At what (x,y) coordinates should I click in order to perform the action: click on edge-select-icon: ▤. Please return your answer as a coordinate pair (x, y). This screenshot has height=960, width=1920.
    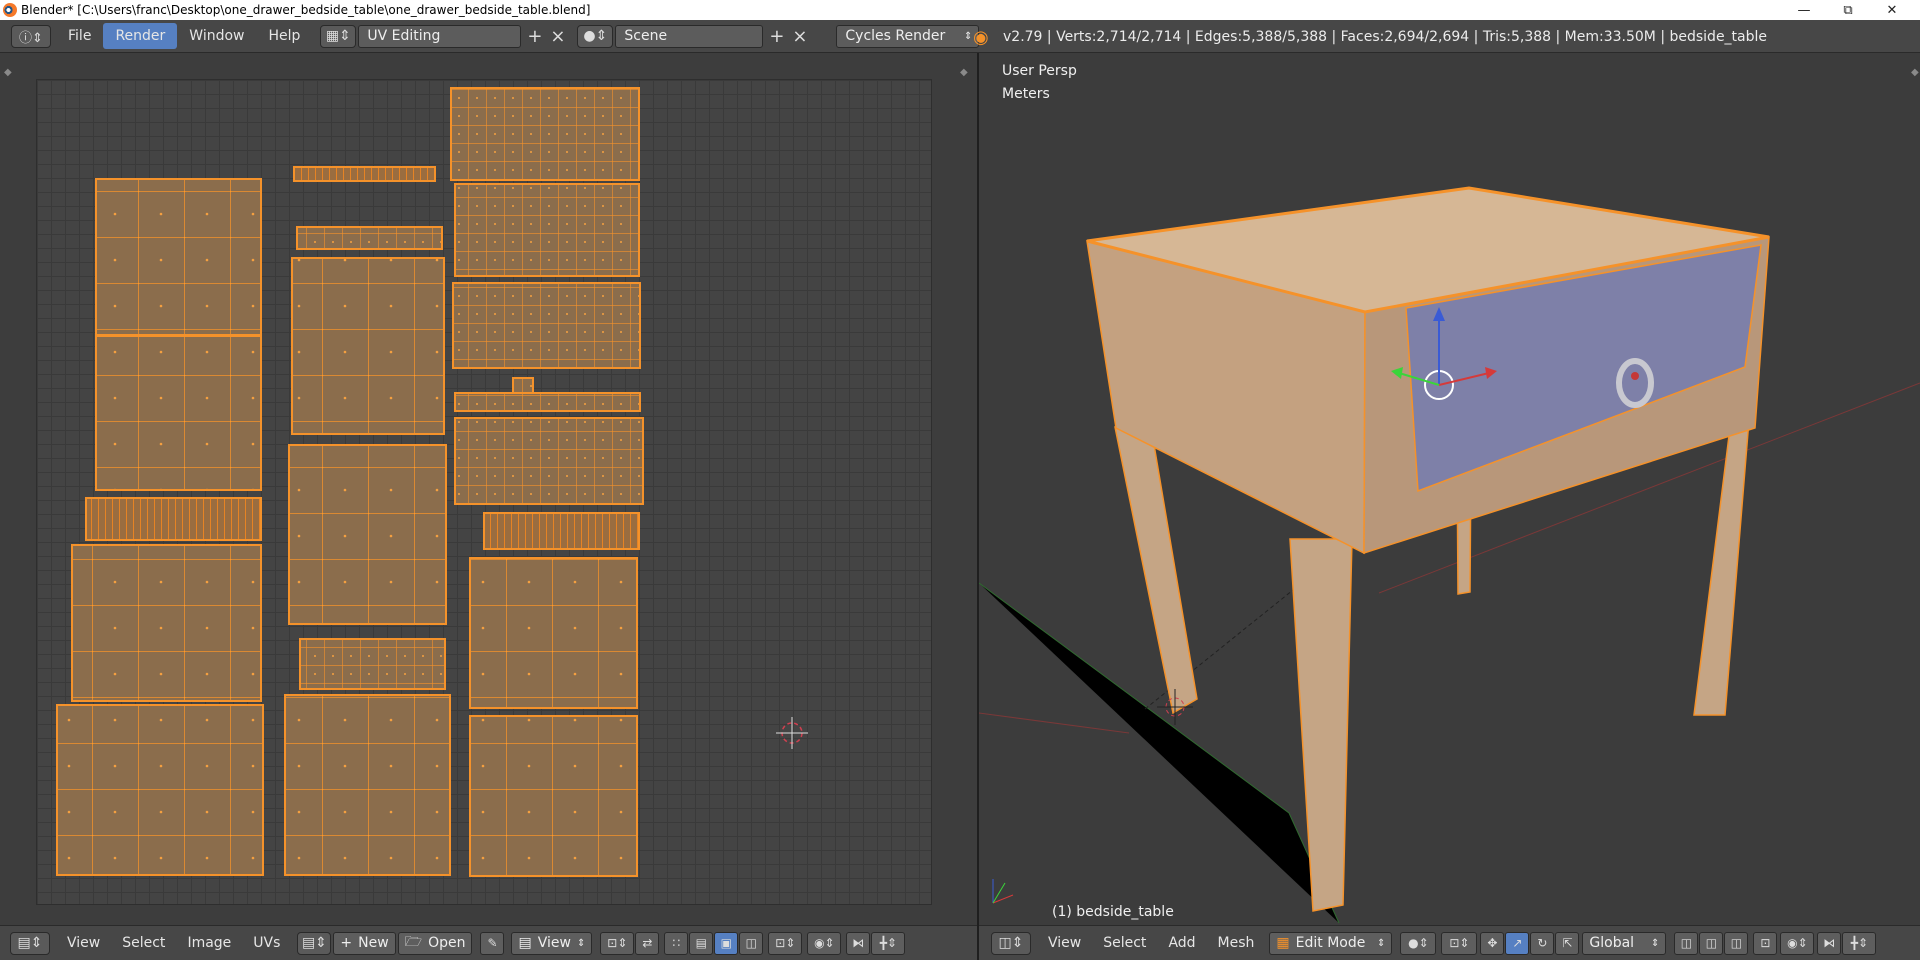
    Looking at the image, I should click on (701, 943).